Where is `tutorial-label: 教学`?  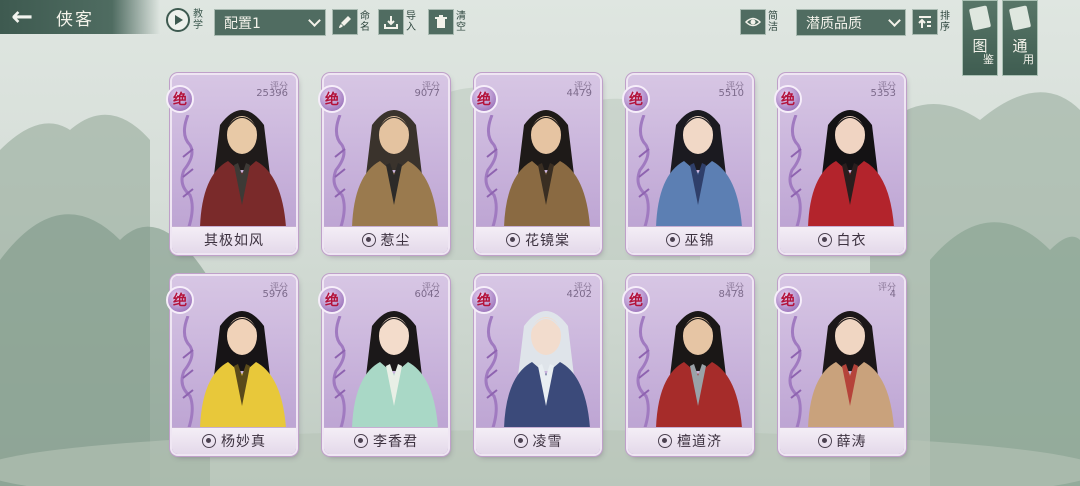 tutorial-label: 教学 is located at coordinates (198, 20).